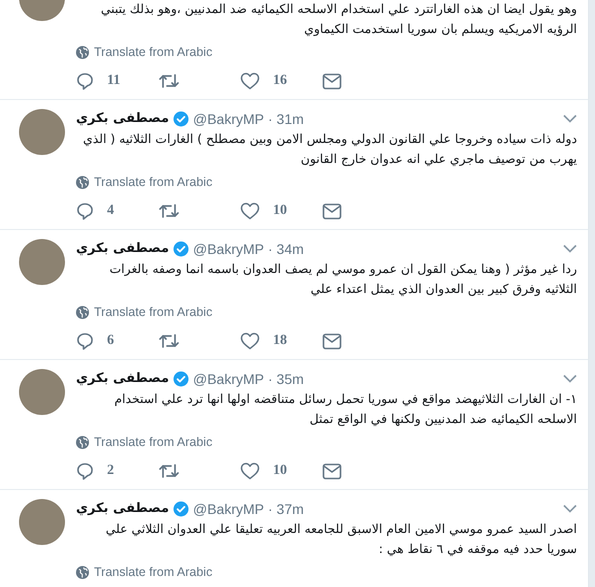 The image size is (595, 587). Describe the element at coordinates (342, 279) in the screenshot. I see `tweet-text: ردا غير مؤثر ( وهنا يمكن القول ان عمرو موسي لم يصف العدوان باسمه انما وصفه بالغرات الثلاثيه وفرق كبير بين العدوان الذي يمثل اعتداء علي` at that location.